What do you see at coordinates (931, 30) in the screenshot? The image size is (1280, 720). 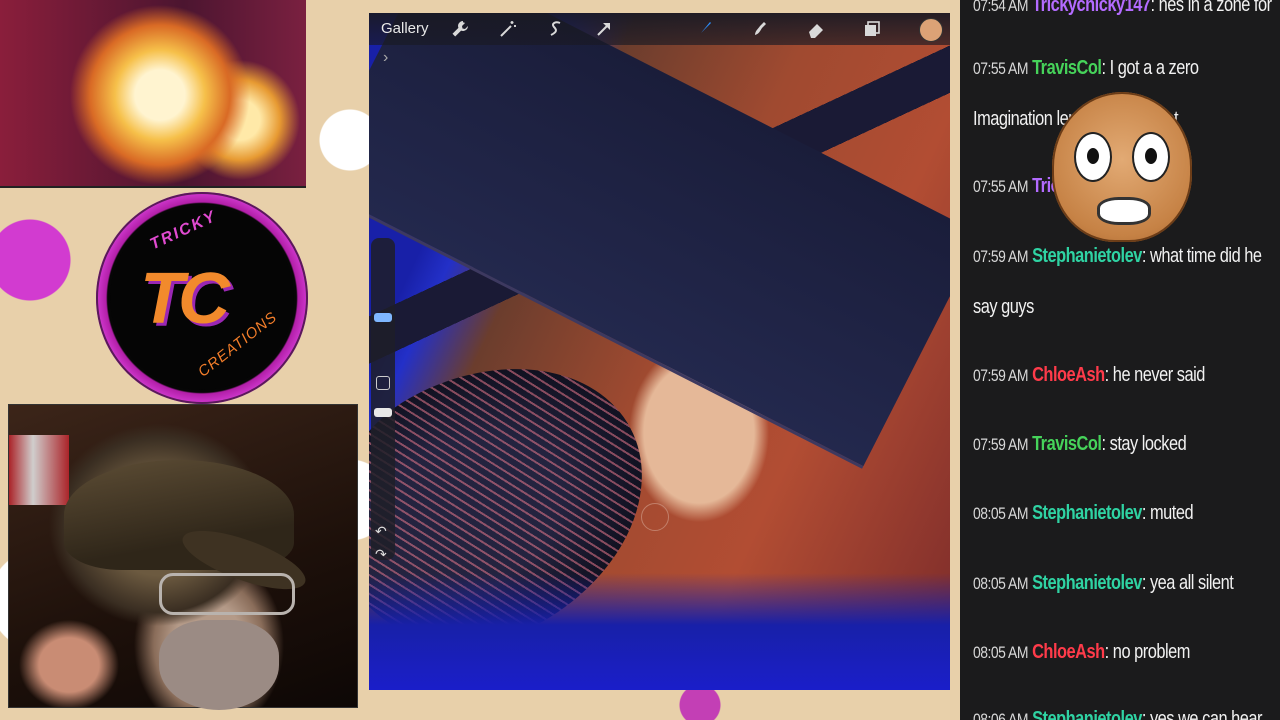 I see `color-swatch` at bounding box center [931, 30].